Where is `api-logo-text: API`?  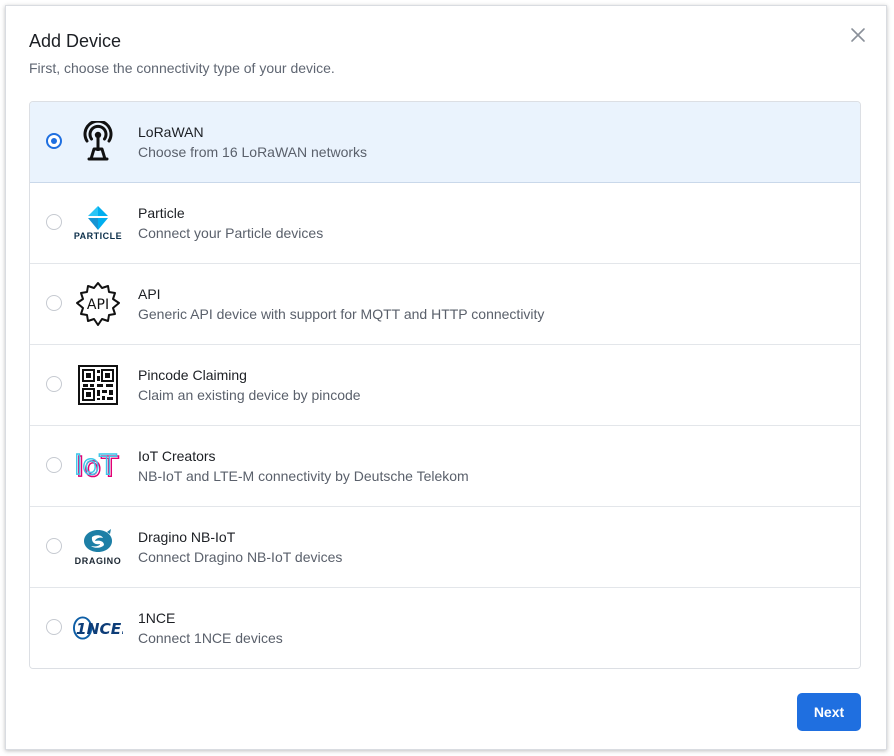
api-logo-text: API is located at coordinates (98, 305).